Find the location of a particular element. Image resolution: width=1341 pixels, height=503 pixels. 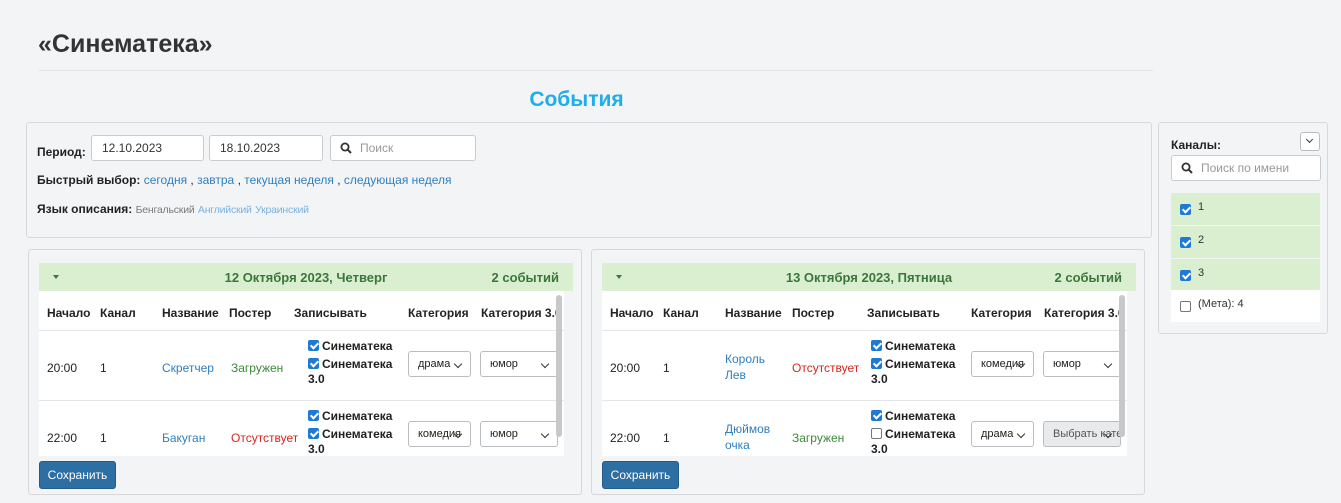

language-ukrainian: Украинский is located at coordinates (282, 210).